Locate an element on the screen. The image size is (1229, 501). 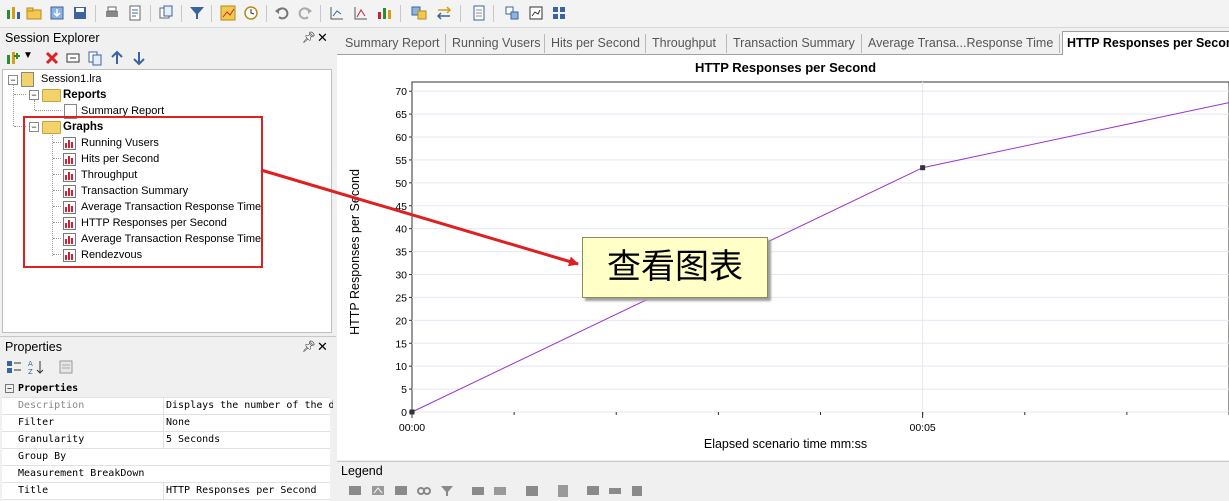
property-row: Granularity 5 Seconds is located at coordinates (166, 440).